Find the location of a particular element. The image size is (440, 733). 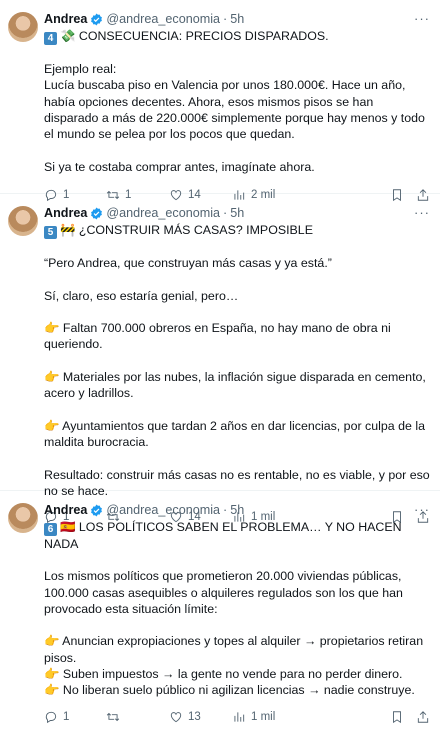

reply-count: 1 is located at coordinates (66, 716).